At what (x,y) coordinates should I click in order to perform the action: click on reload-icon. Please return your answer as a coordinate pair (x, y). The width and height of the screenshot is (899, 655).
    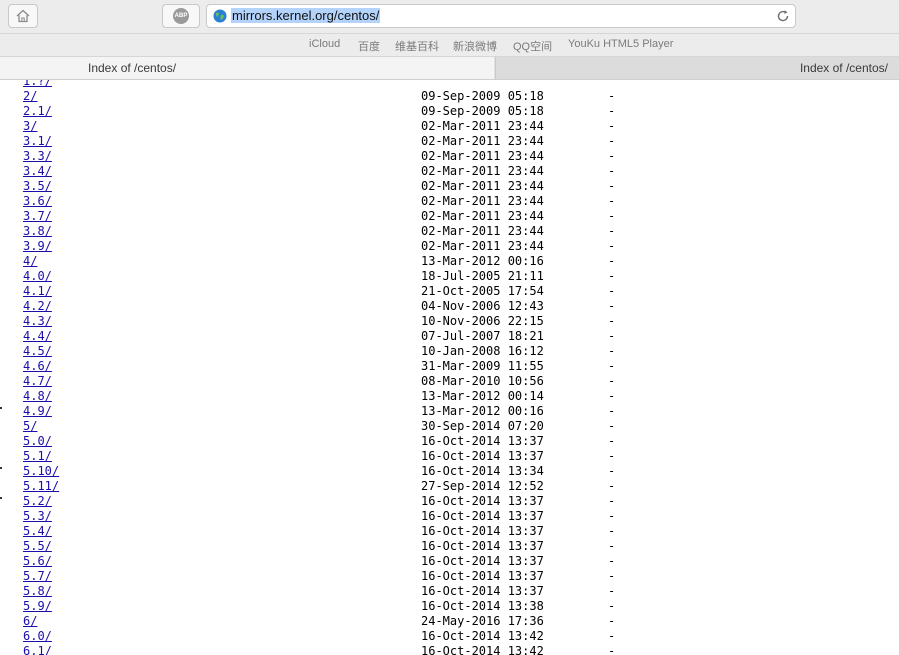
    Looking at the image, I should click on (783, 16).